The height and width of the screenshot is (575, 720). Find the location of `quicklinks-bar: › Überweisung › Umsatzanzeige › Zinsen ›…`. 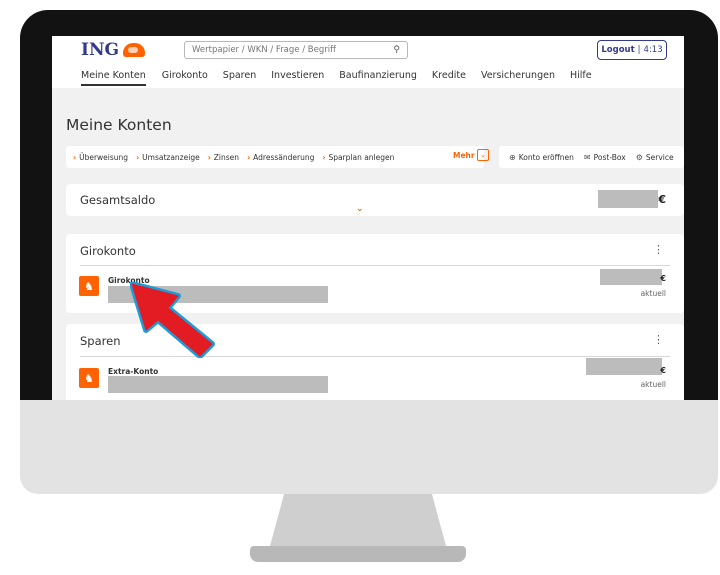

quicklinks-bar: › Überweisung › Umsatzanzeige › Zinsen ›… is located at coordinates (277, 157).